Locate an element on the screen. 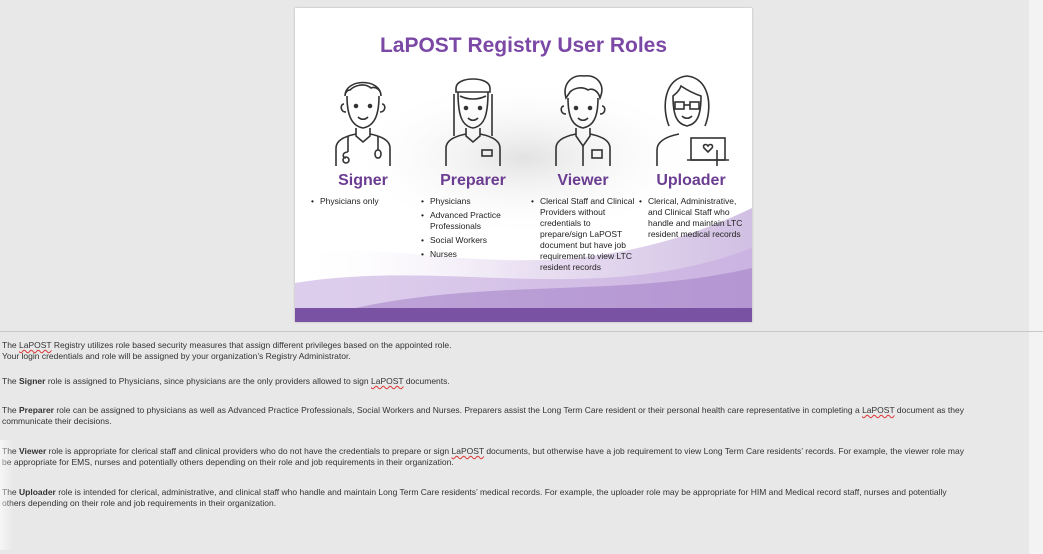 Image resolution: width=1043 pixels, height=554 pixels. role-card-signer: Signer Physicians only is located at coordinates (363, 138).